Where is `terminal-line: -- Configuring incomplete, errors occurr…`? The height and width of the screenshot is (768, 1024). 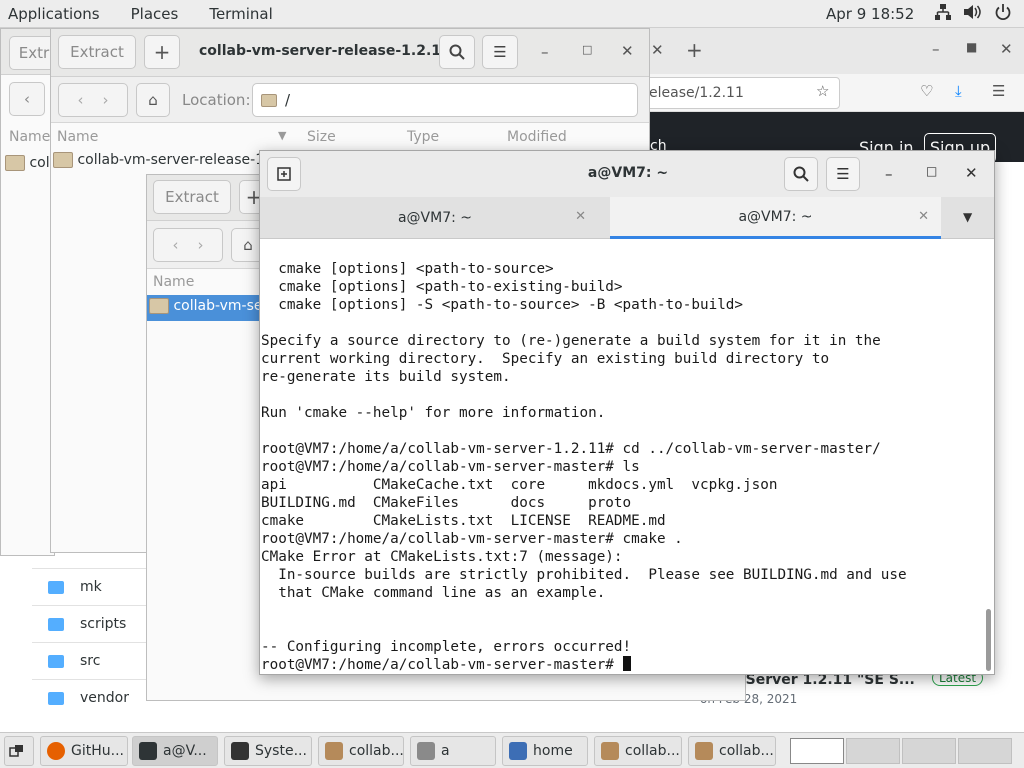
terminal-line: -- Configuring incomplete, errors occurr… is located at coordinates (446, 647).